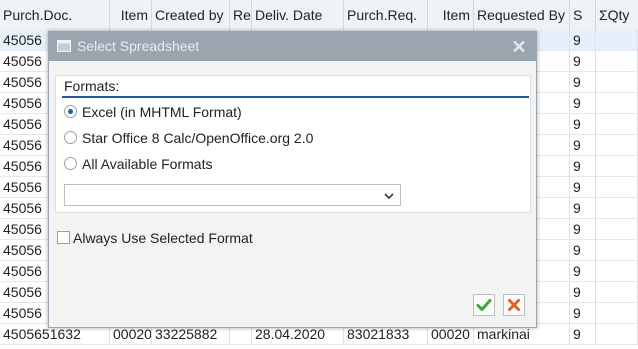 Image resolution: width=638 pixels, height=349 pixels. What do you see at coordinates (232, 195) in the screenshot?
I see `format-dropdown` at bounding box center [232, 195].